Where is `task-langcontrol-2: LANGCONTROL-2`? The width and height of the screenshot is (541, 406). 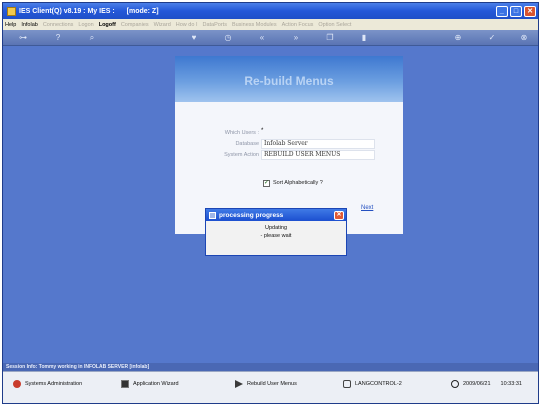 task-langcontrol-2: LANGCONTROL-2 is located at coordinates (372, 384).